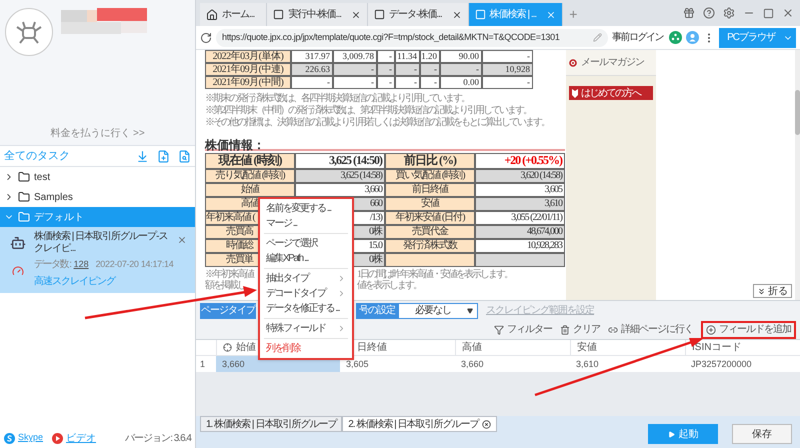 This screenshot has height=448, width=800. Describe the element at coordinates (158, 439) in the screenshot. I see `version-label: バージョン: 3.6.4` at that location.